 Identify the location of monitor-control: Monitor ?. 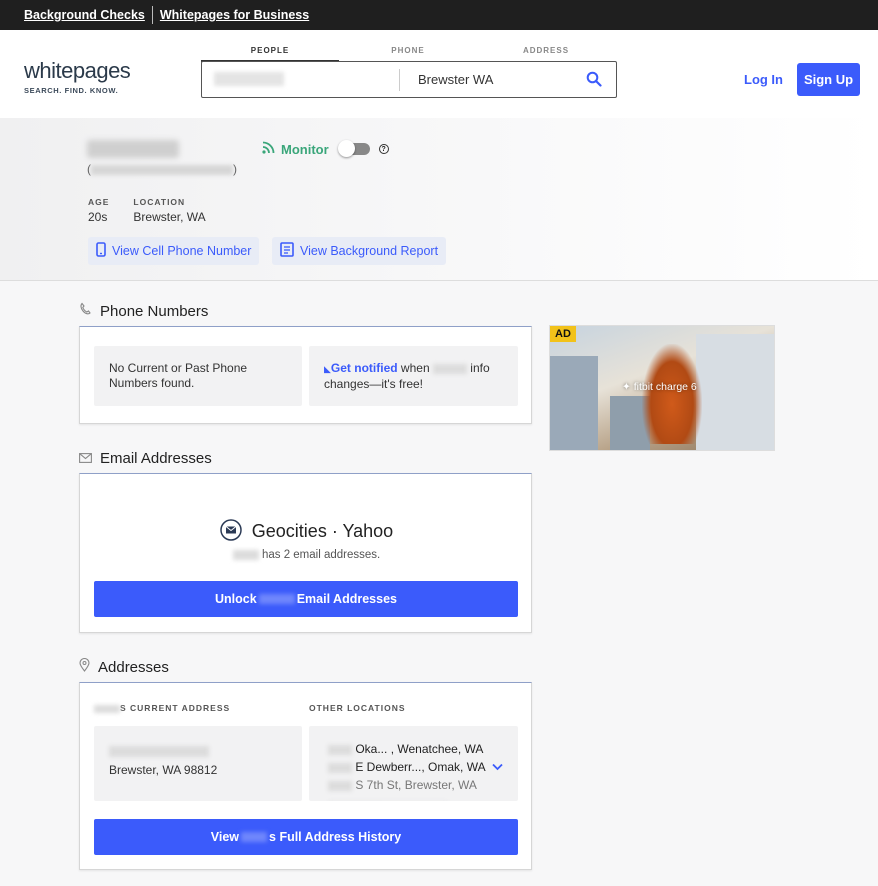
(325, 148).